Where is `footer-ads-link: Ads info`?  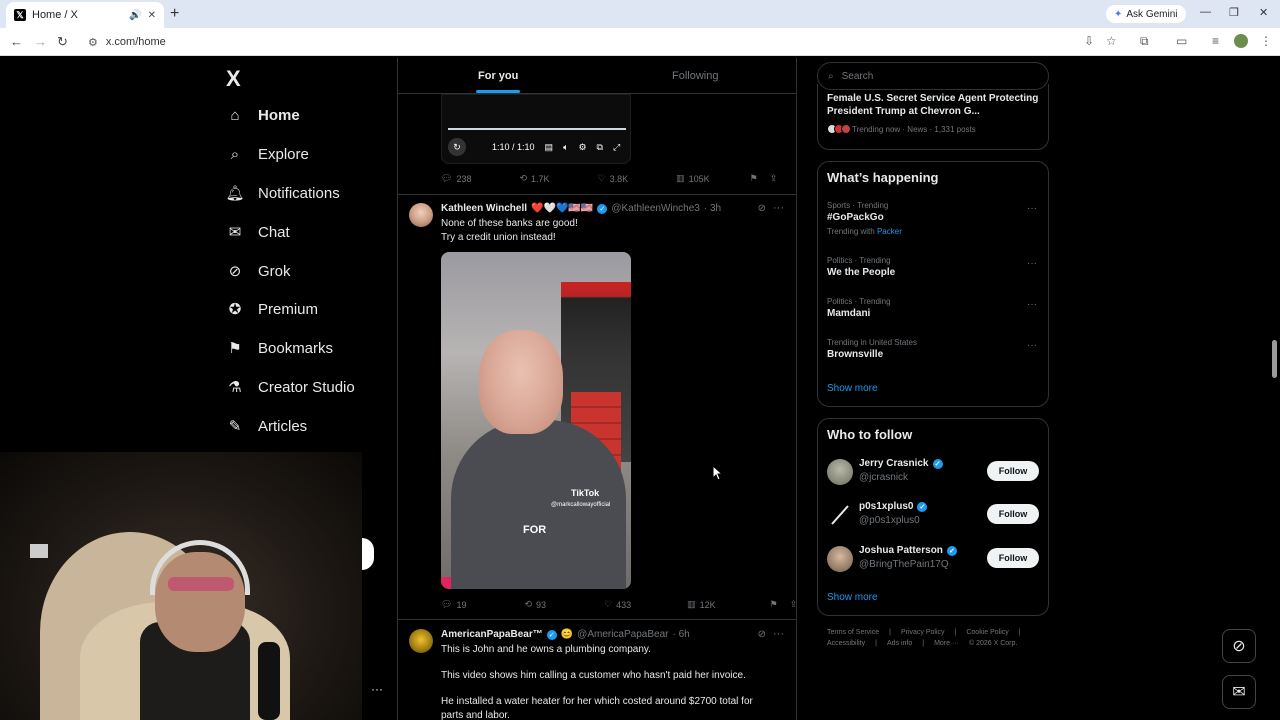 footer-ads-link: Ads info is located at coordinates (899, 643).